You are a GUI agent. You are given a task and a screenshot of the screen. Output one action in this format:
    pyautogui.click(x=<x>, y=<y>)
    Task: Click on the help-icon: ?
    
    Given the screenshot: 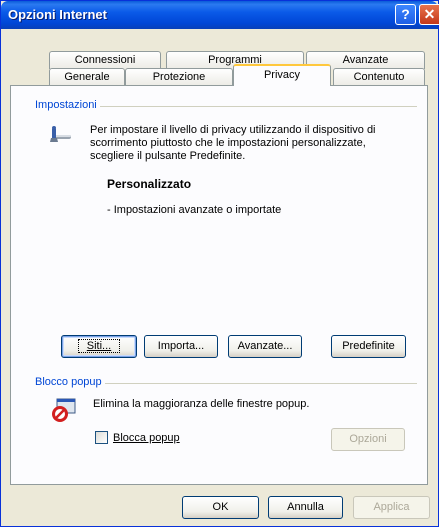 What is the action you would take?
    pyautogui.click(x=405, y=14)
    